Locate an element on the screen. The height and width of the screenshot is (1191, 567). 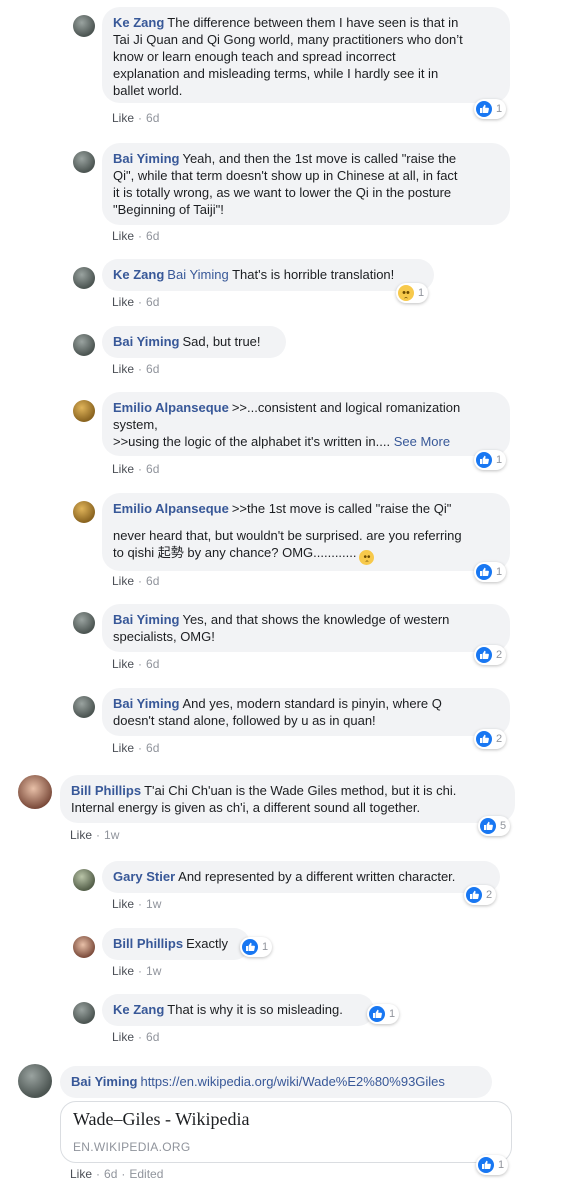
link-preview-title: Wade–Giles - Wikipedia is located at coordinates (161, 1119).